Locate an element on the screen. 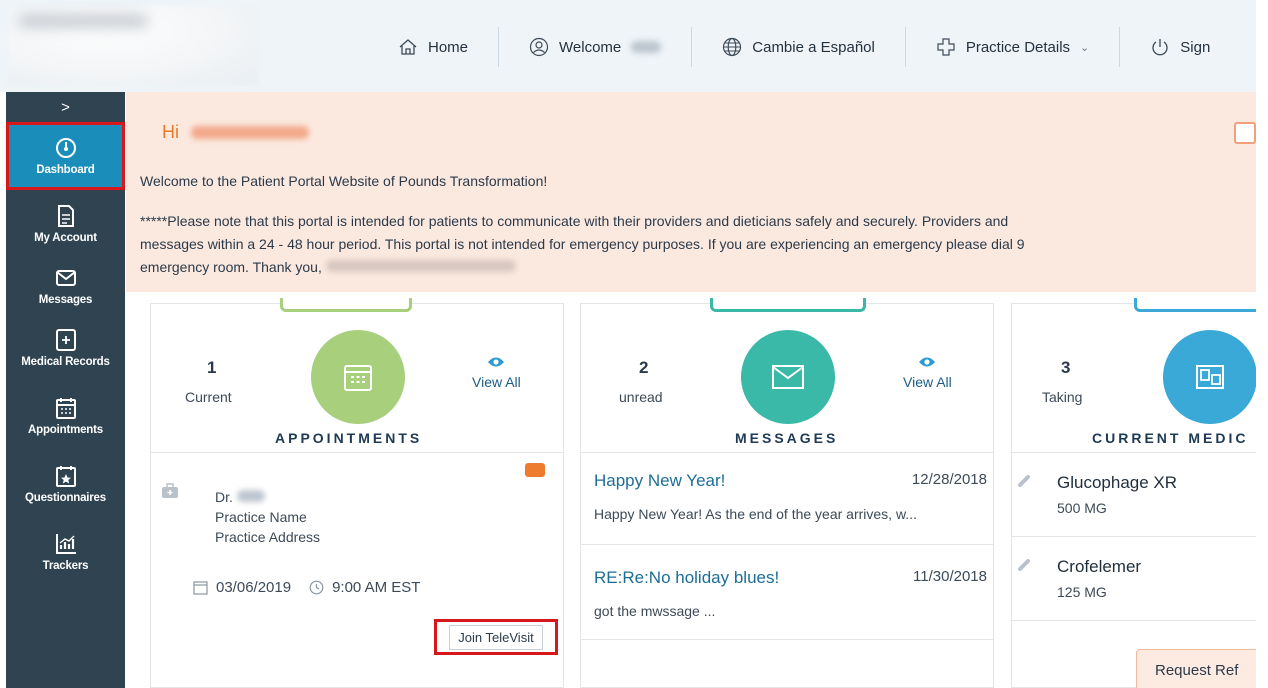 The width and height of the screenshot is (1268, 688). appointment-date: 03/06/2019 is located at coordinates (254, 587).